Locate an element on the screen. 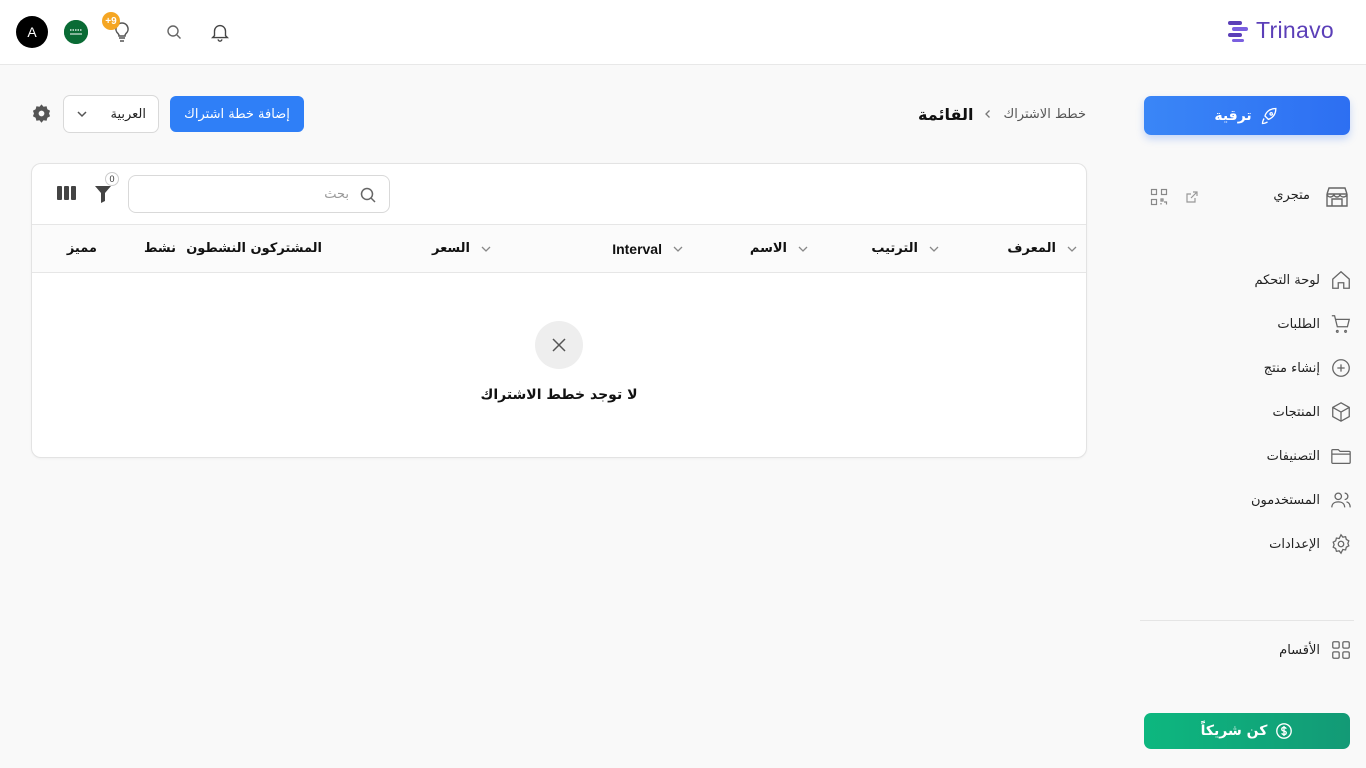 This screenshot has height=768, width=1366. add-subscription-plan-button: إضافة خطة اشتراك is located at coordinates (237, 114).